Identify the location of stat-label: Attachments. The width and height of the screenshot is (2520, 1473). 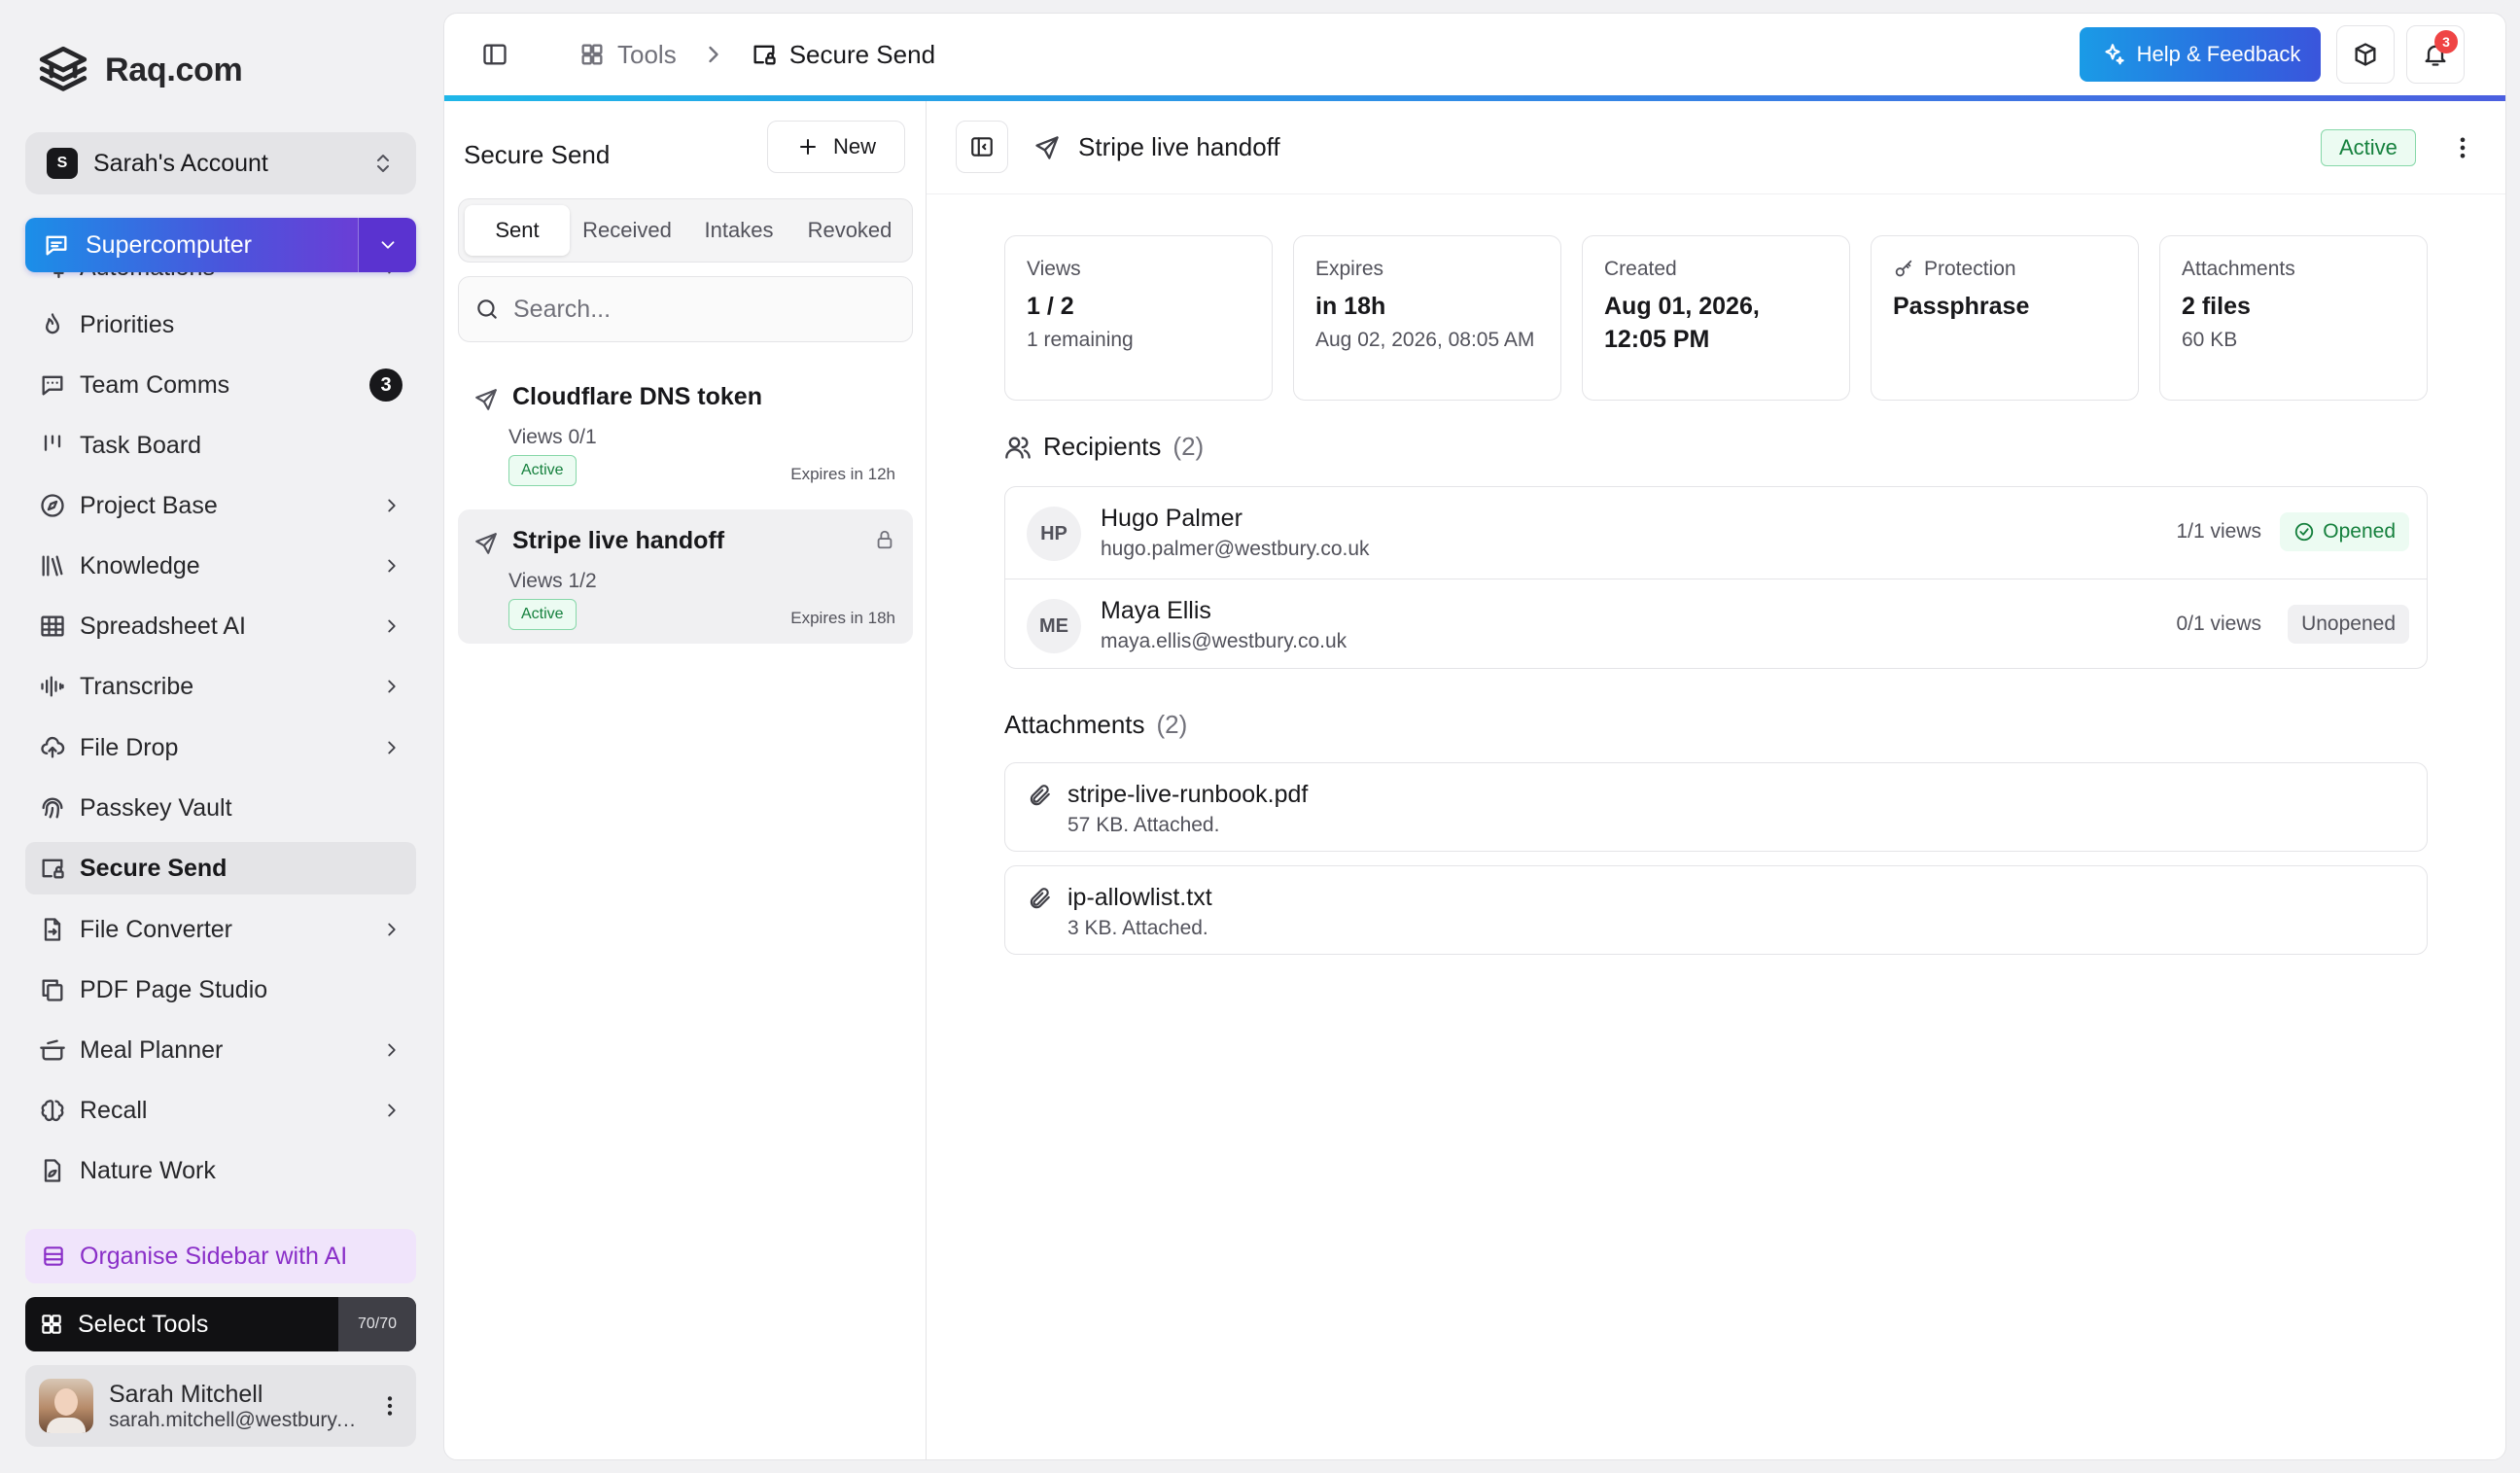
(2238, 269).